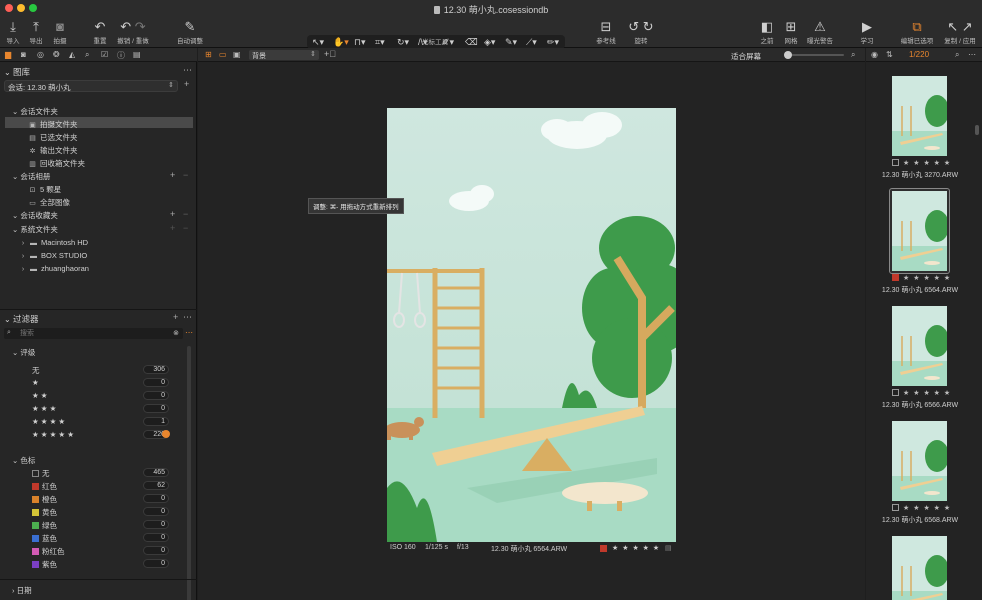 The height and width of the screenshot is (600, 982). I want to click on color-filter-item: 紫色, so click(44, 564).